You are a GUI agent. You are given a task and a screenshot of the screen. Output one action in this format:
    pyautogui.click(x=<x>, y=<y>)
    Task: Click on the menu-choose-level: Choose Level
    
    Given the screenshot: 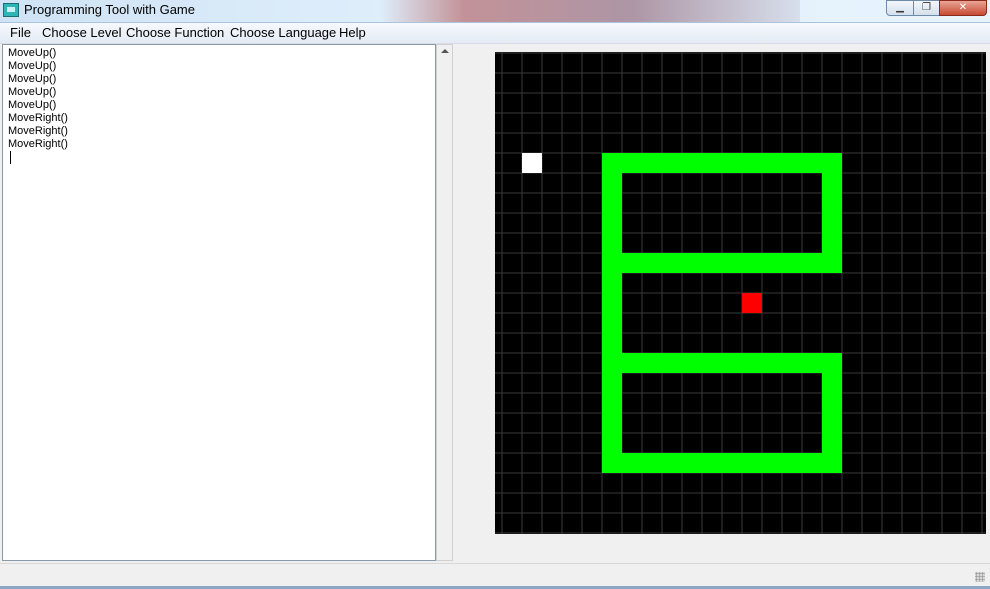 What is the action you would take?
    pyautogui.click(x=82, y=32)
    